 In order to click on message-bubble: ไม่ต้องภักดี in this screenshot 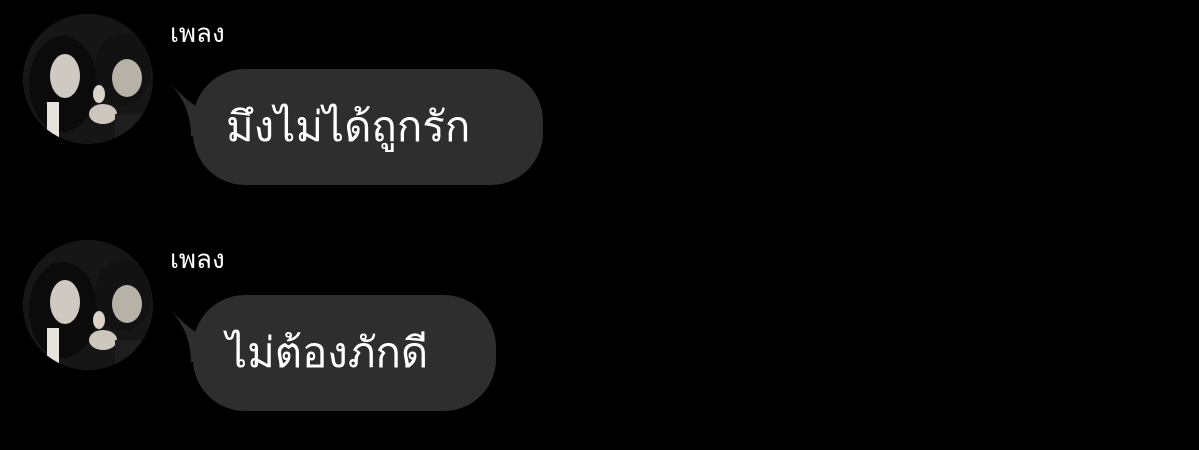, I will do `click(344, 353)`.